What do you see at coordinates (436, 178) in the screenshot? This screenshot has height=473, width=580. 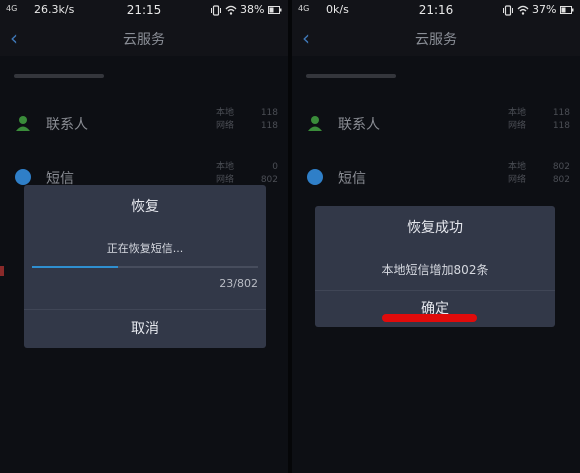 I see `list-item-sms: 短信 本地 802 网络 802` at bounding box center [436, 178].